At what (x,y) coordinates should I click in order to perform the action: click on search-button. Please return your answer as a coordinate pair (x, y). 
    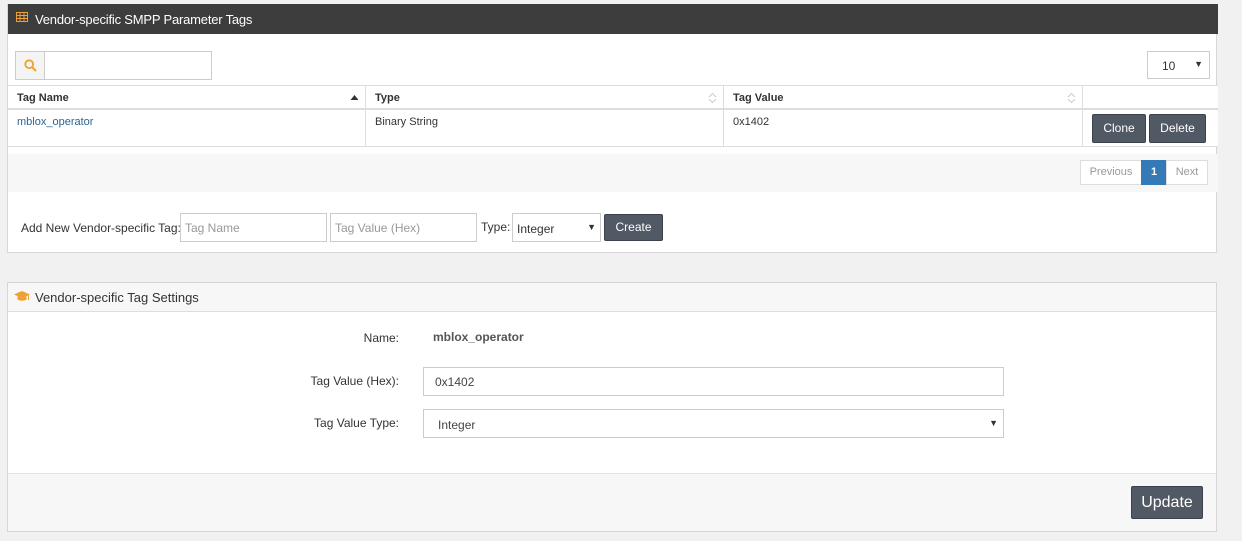
    Looking at the image, I should click on (30, 65).